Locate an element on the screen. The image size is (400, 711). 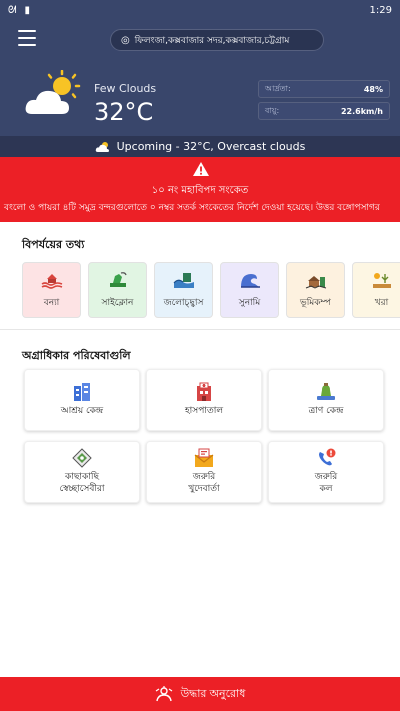
weather-stats: আর্দ্রতা: 48% বায়ু: 22.6km/h is located at coordinates (324, 102).